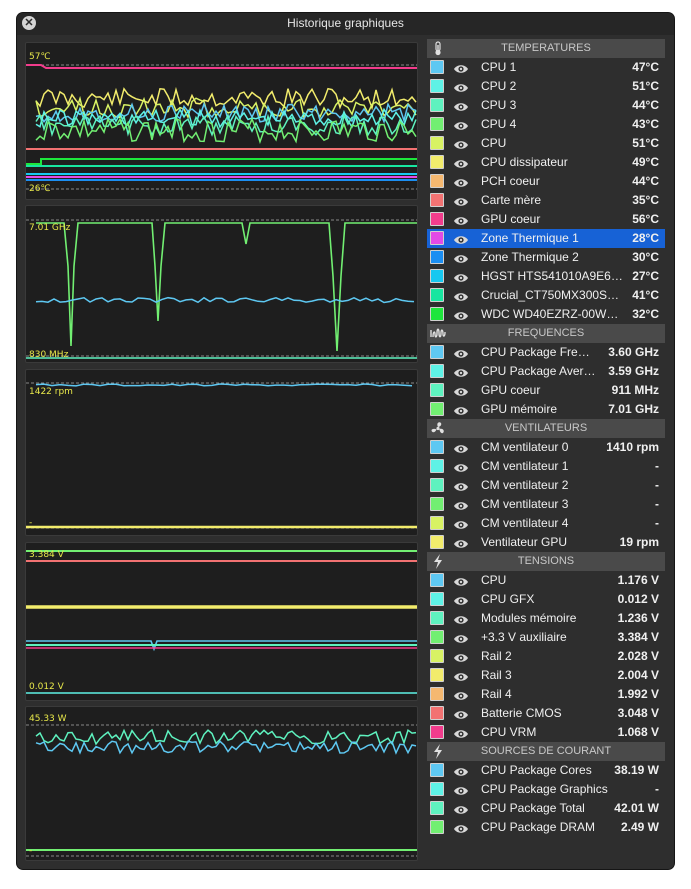 The width and height of the screenshot is (691, 889). I want to click on sensor-row: CPU VRM 1.068 V, so click(546, 732).